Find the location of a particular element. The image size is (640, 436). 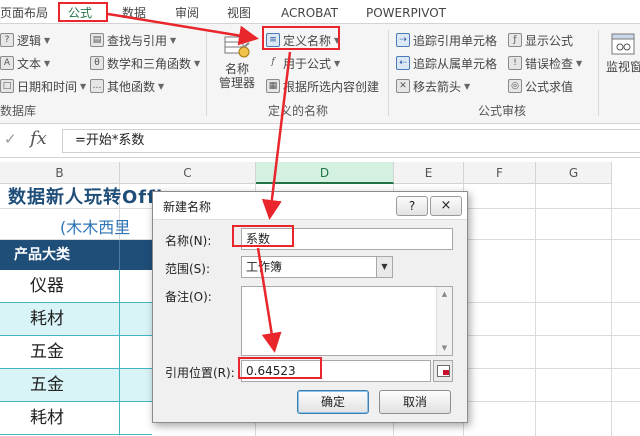

error-checking-icon: ! is located at coordinates (515, 63).